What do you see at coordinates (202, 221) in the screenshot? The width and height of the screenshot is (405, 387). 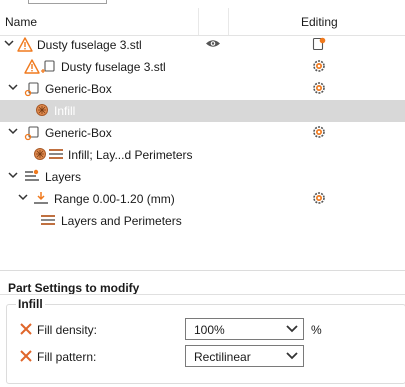 I see `tree-row-settings: Layers and Perimeters` at bounding box center [202, 221].